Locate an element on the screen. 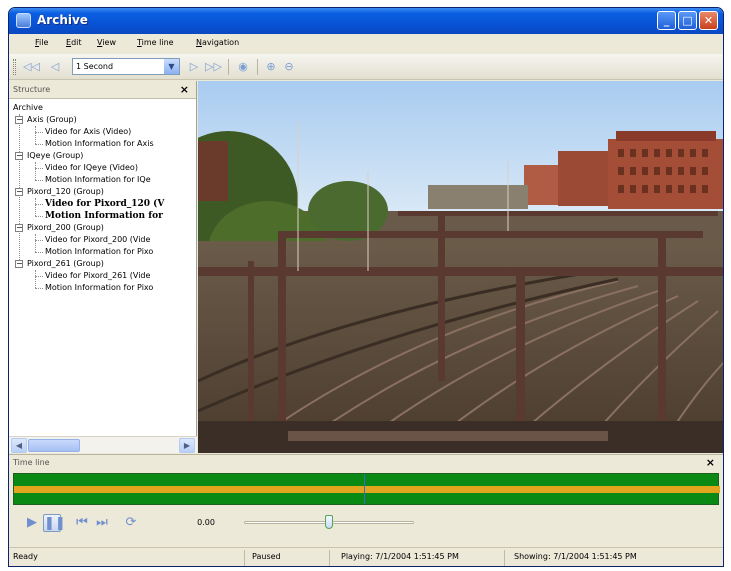 The height and width of the screenshot is (571, 731). close-icon: ✕ is located at coordinates (708, 20).